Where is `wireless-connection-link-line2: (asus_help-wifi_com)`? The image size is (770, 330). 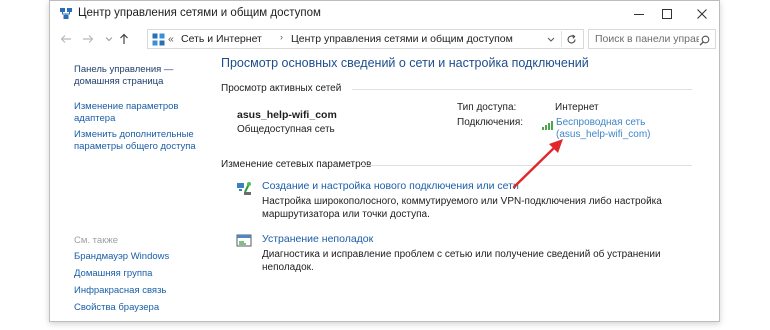
wireless-connection-link-line2: (asus_help-wifi_com) is located at coordinates (603, 135).